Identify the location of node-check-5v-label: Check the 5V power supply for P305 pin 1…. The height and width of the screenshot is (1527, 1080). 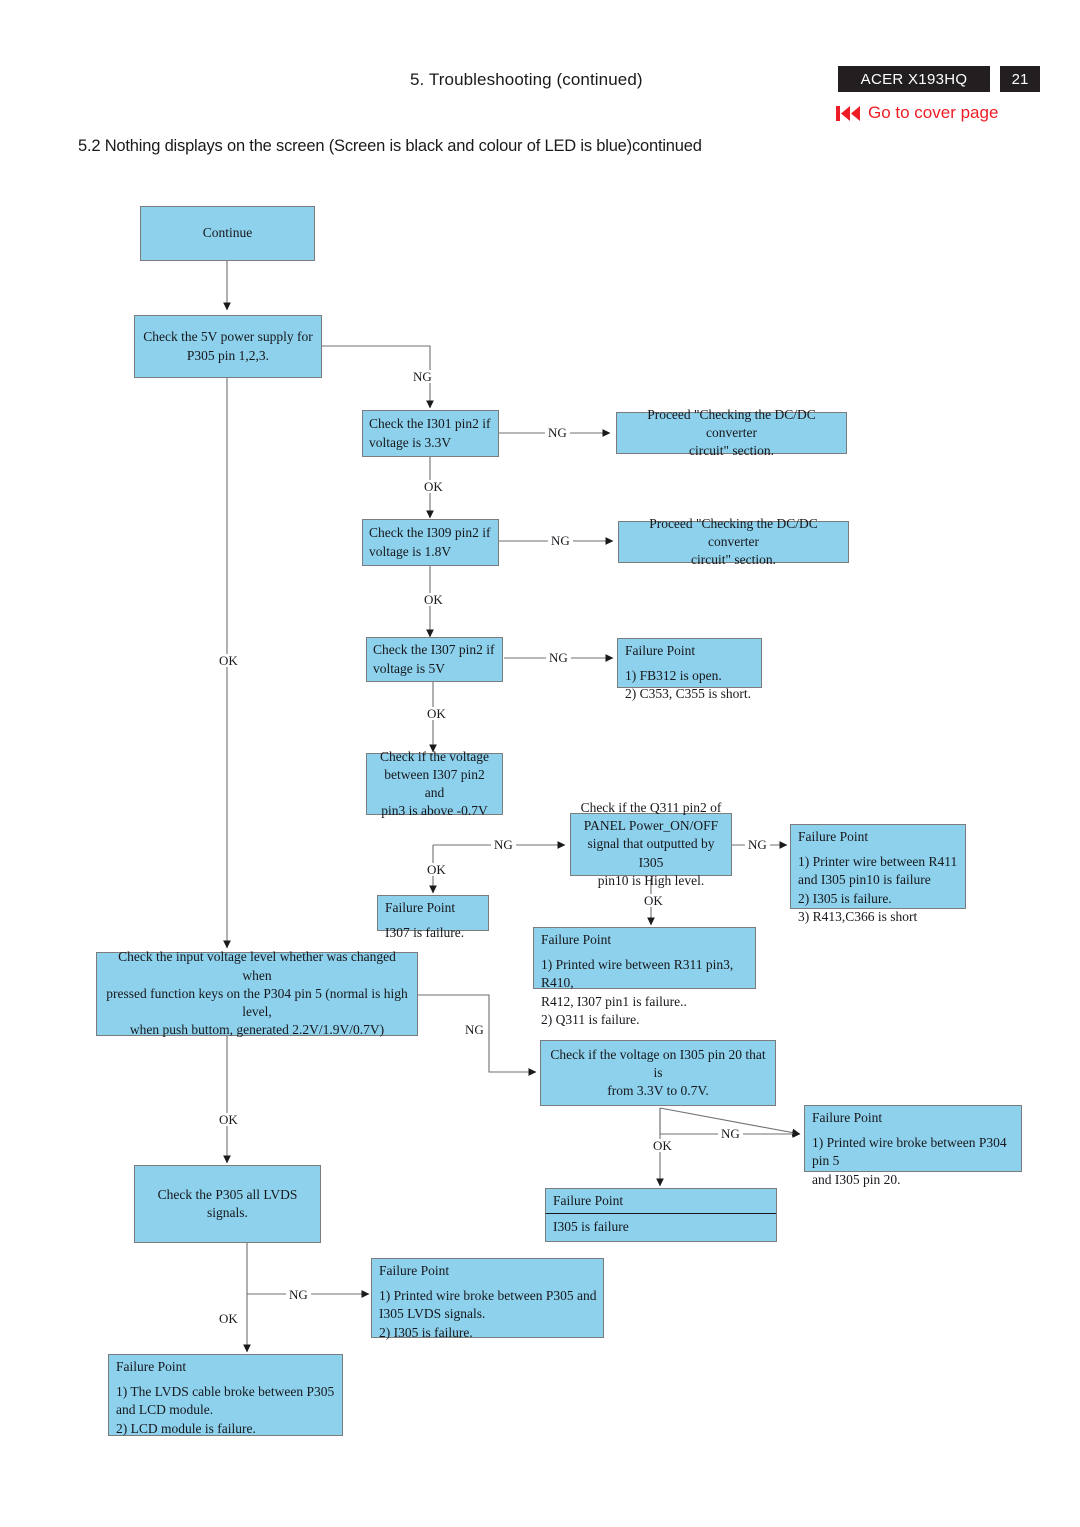
(228, 346).